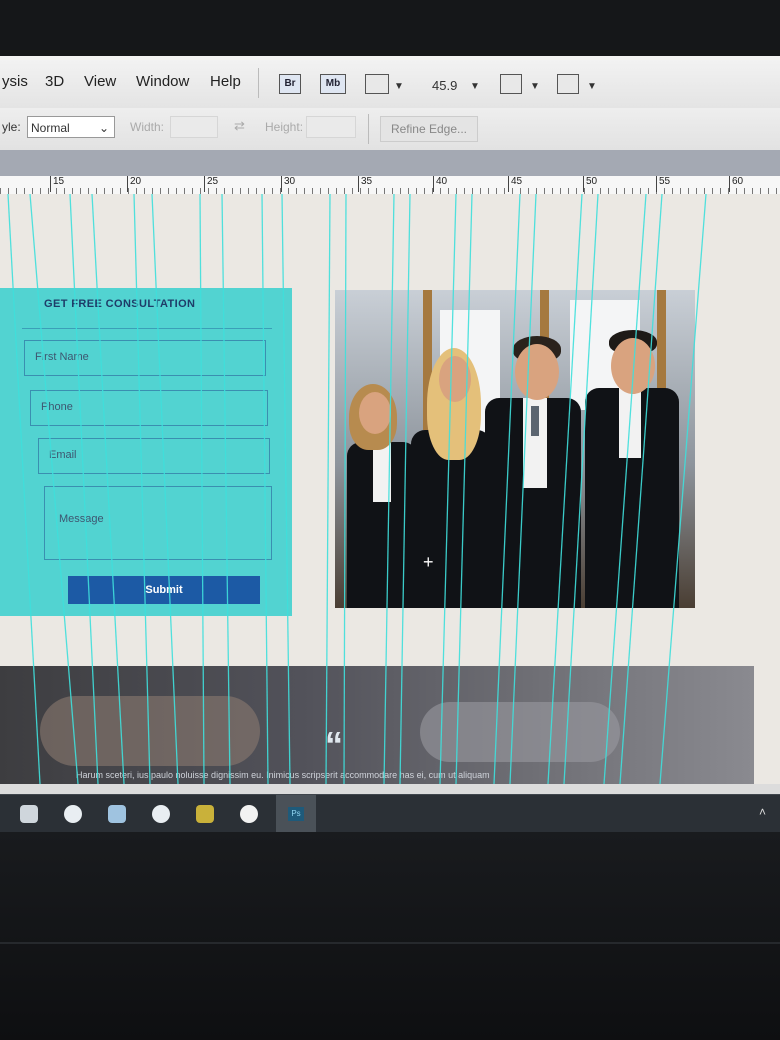 Image resolution: width=780 pixels, height=1040 pixels. Describe the element at coordinates (73, 814) in the screenshot. I see `chrome-icon` at that location.